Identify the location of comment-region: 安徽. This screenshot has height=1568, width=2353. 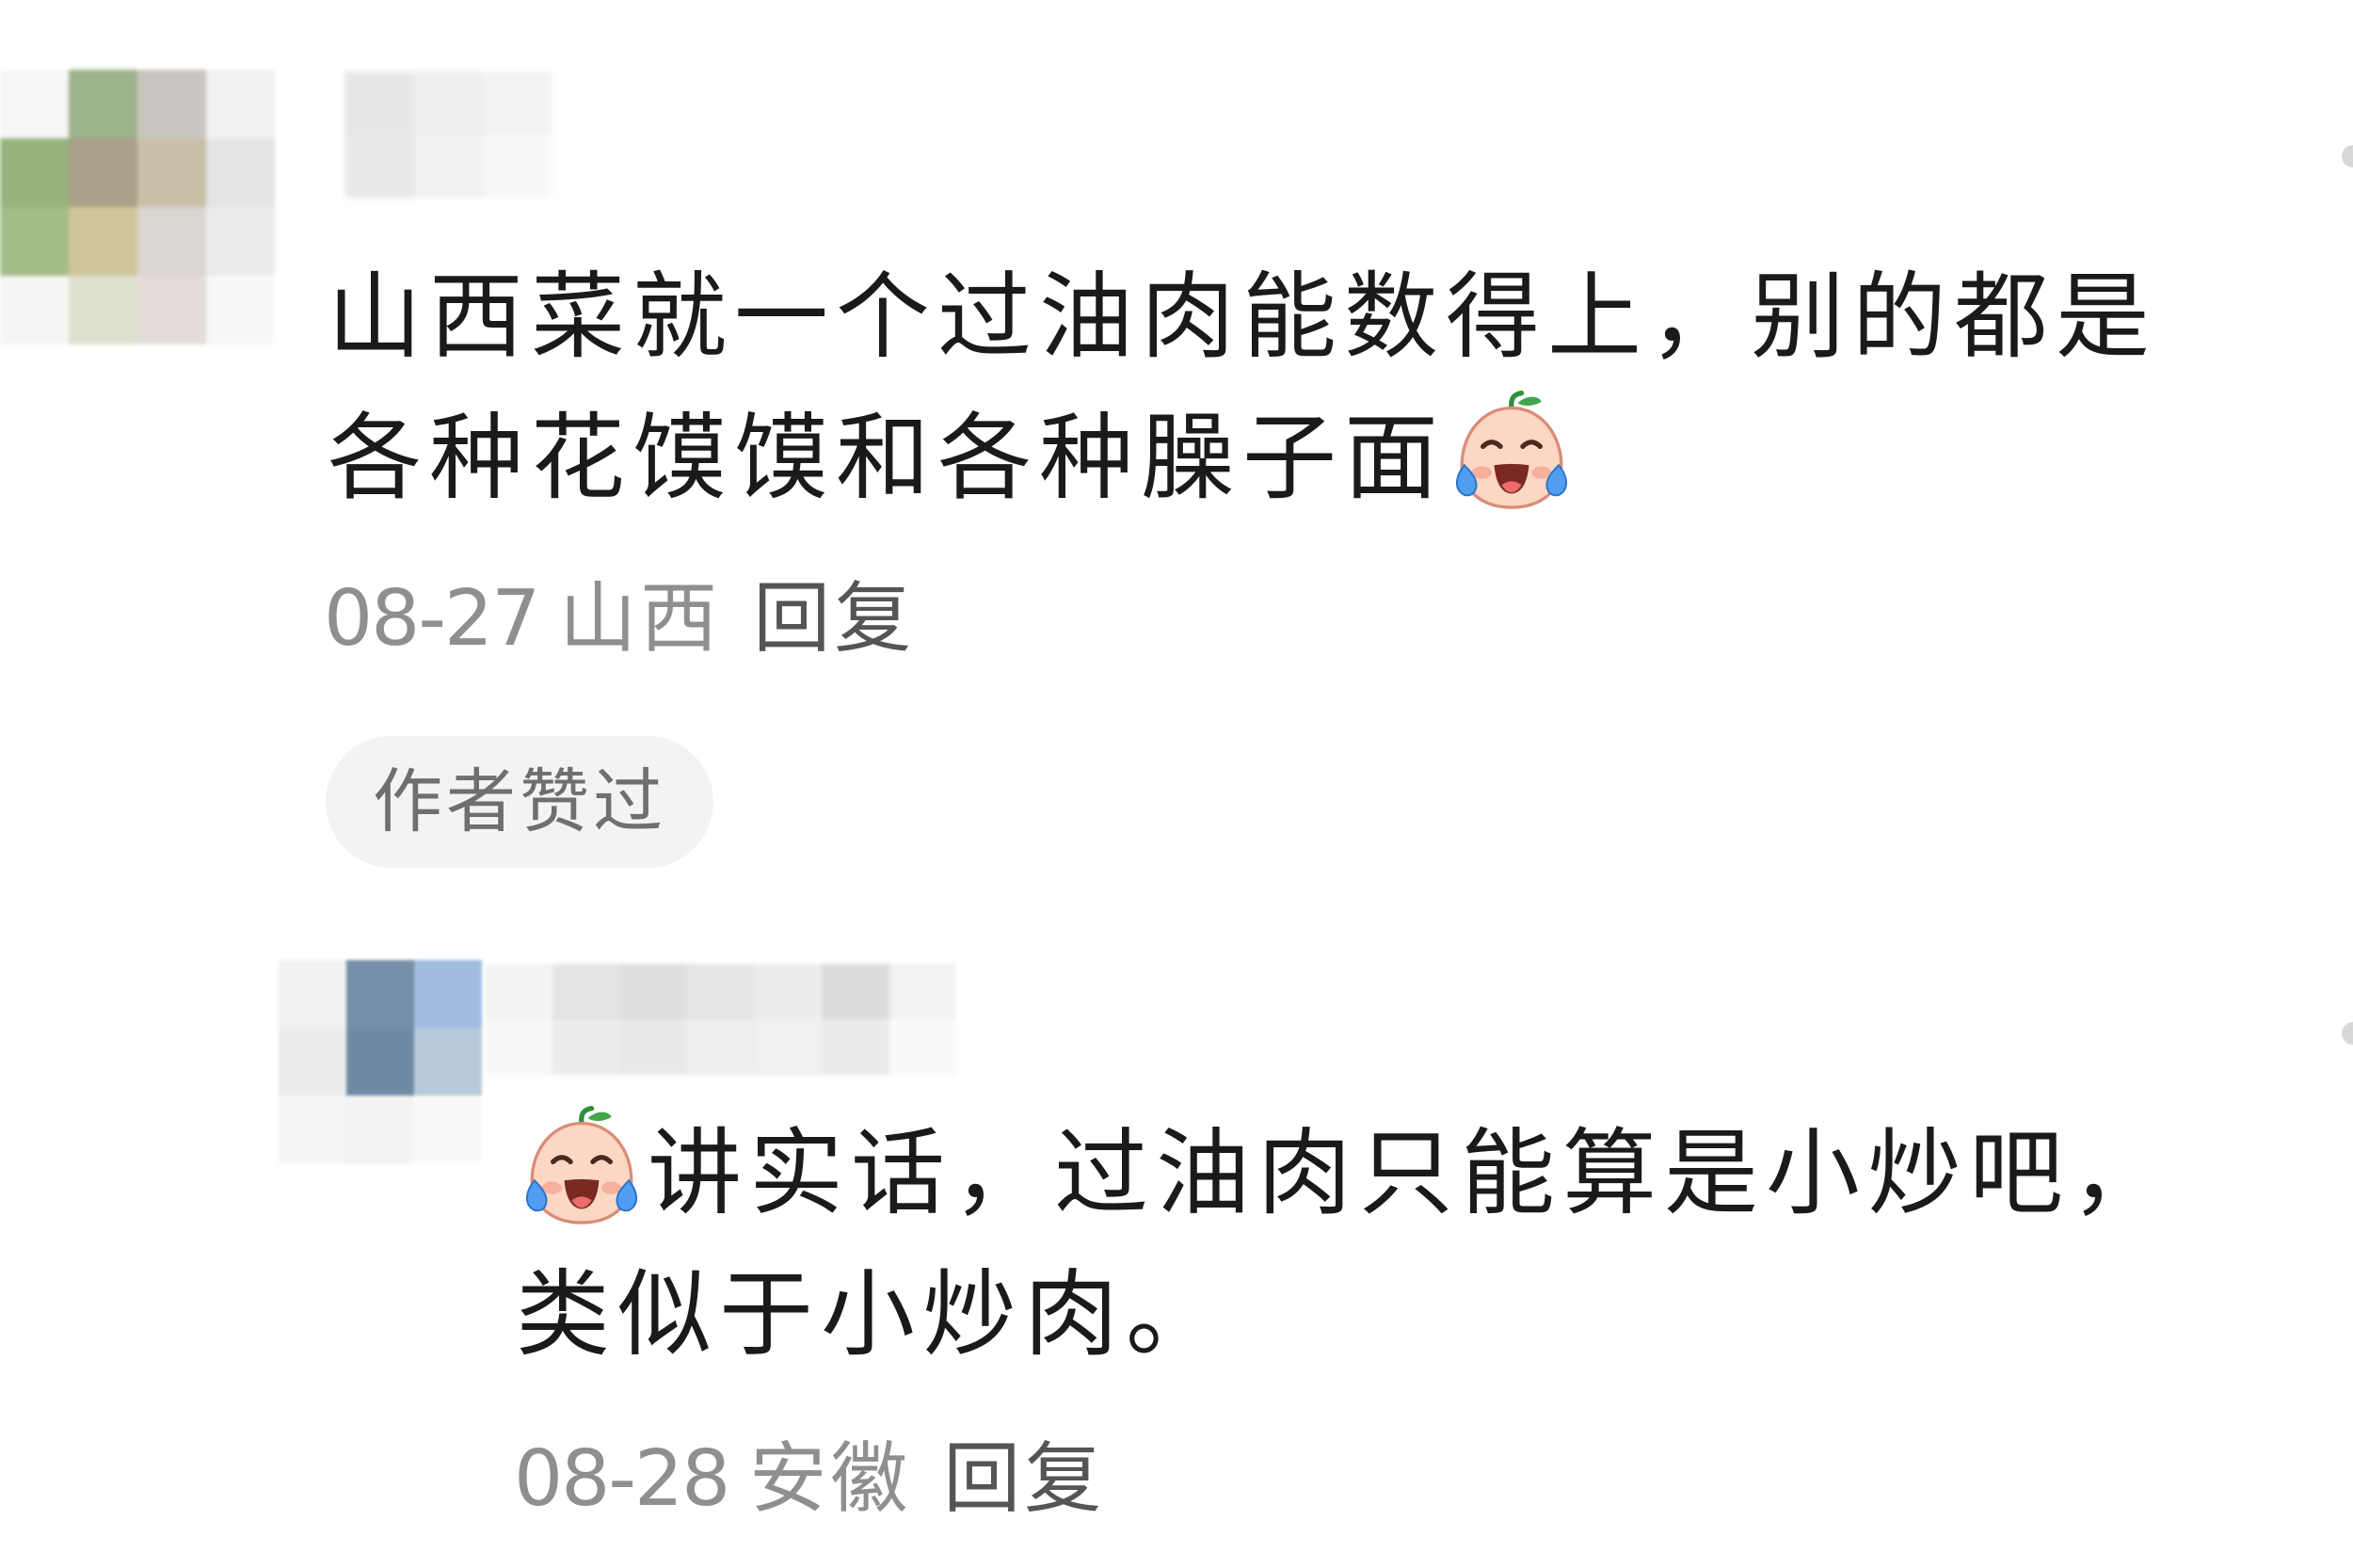
(830, 1479).